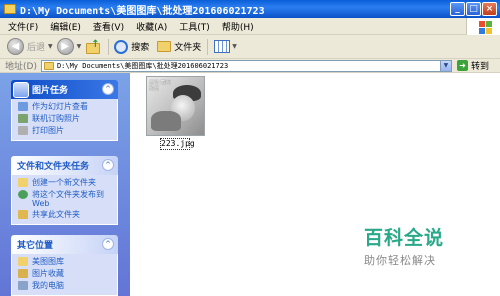  I want to click on menu-bar: 文件(F) 编辑(E) 查看(V) 收藏(A) 工具(T) 帮助(H), so click(250, 26).